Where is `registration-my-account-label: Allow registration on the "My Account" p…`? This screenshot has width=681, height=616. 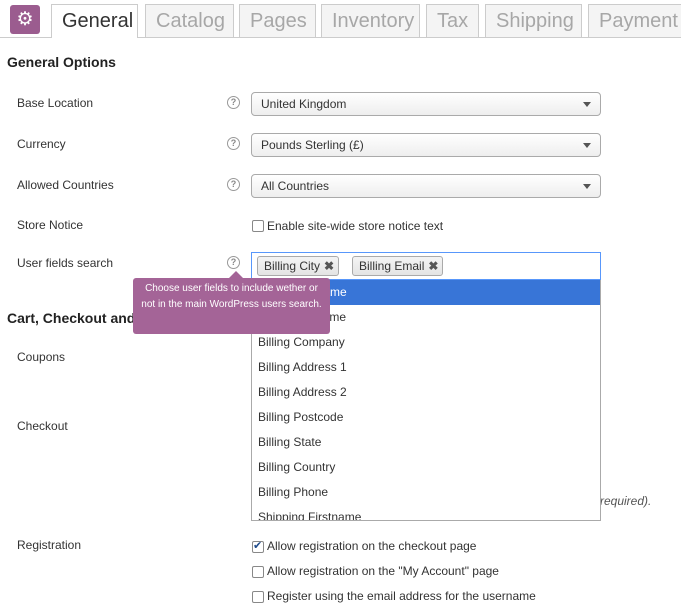 registration-my-account-label: Allow registration on the "My Account" p… is located at coordinates (383, 571).